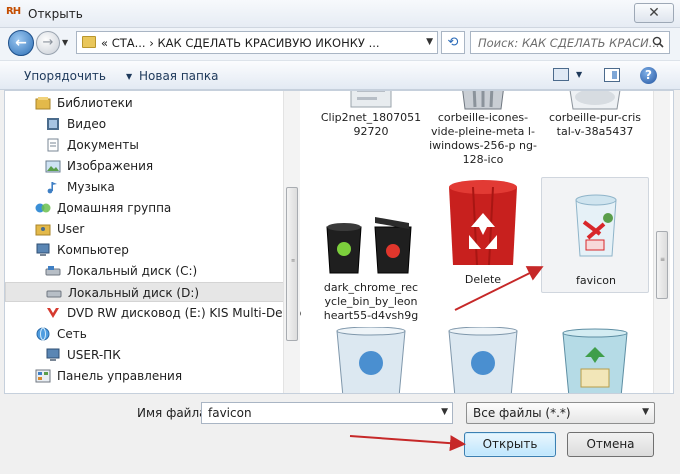 The width and height of the screenshot is (680, 474). Describe the element at coordinates (13, 11) in the screenshot. I see `app-logo-icon: RH` at that location.